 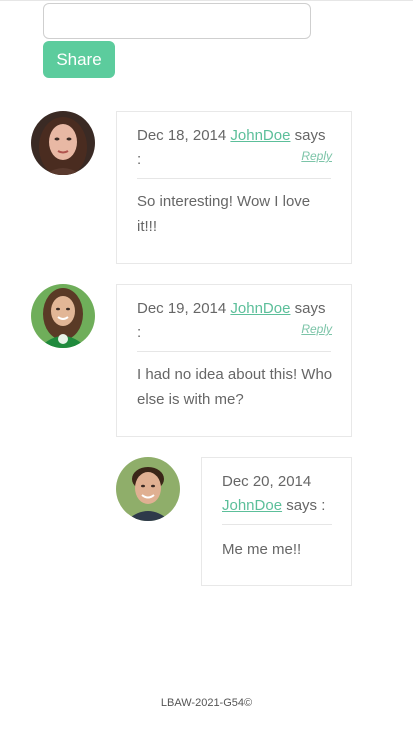 What do you see at coordinates (182, 308) in the screenshot?
I see `comment-date: Dec 19, 2014` at bounding box center [182, 308].